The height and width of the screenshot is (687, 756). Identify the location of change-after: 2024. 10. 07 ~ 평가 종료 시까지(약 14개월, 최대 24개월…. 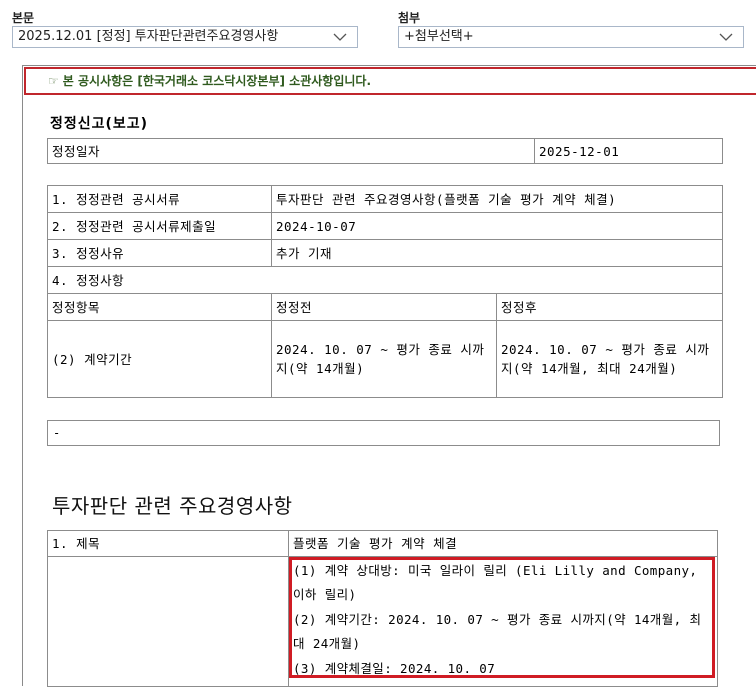
(609, 359).